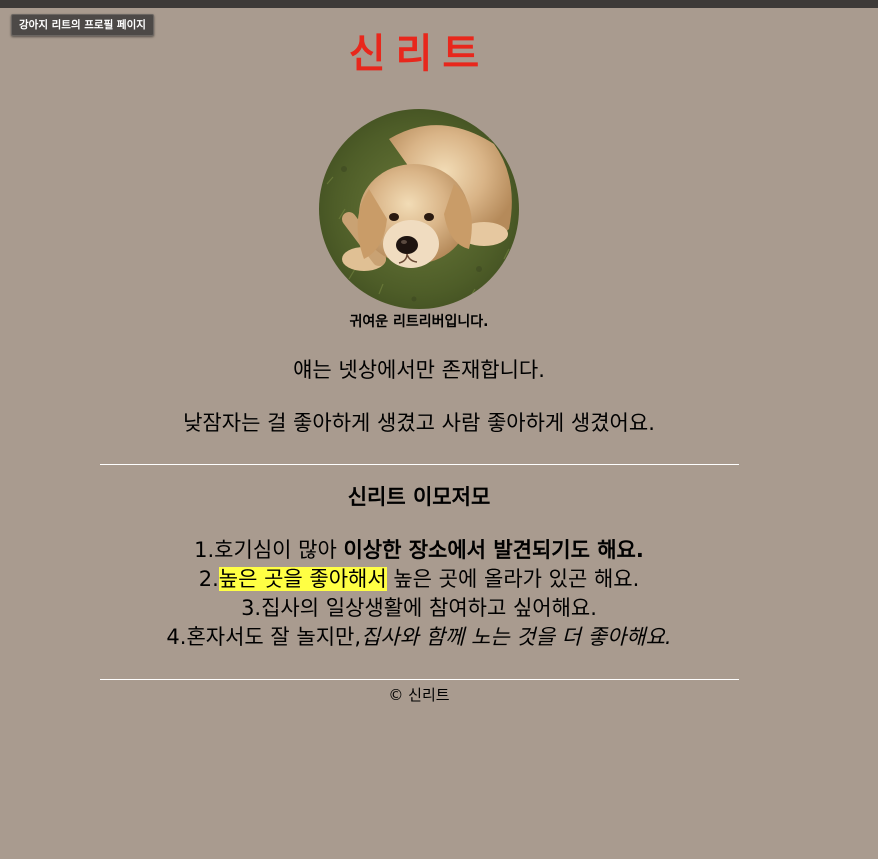 The width and height of the screenshot is (878, 859). I want to click on intro-line-1: 얘는 넷상에서만 존재합니다., so click(419, 370).